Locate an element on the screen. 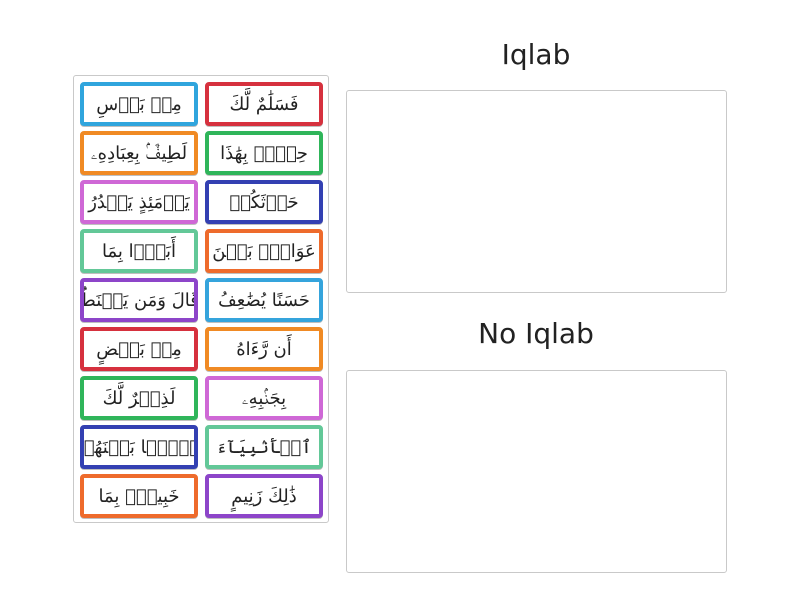  drag-card: ذَٰلِكَ زَنِيمٍ is located at coordinates (264, 496).